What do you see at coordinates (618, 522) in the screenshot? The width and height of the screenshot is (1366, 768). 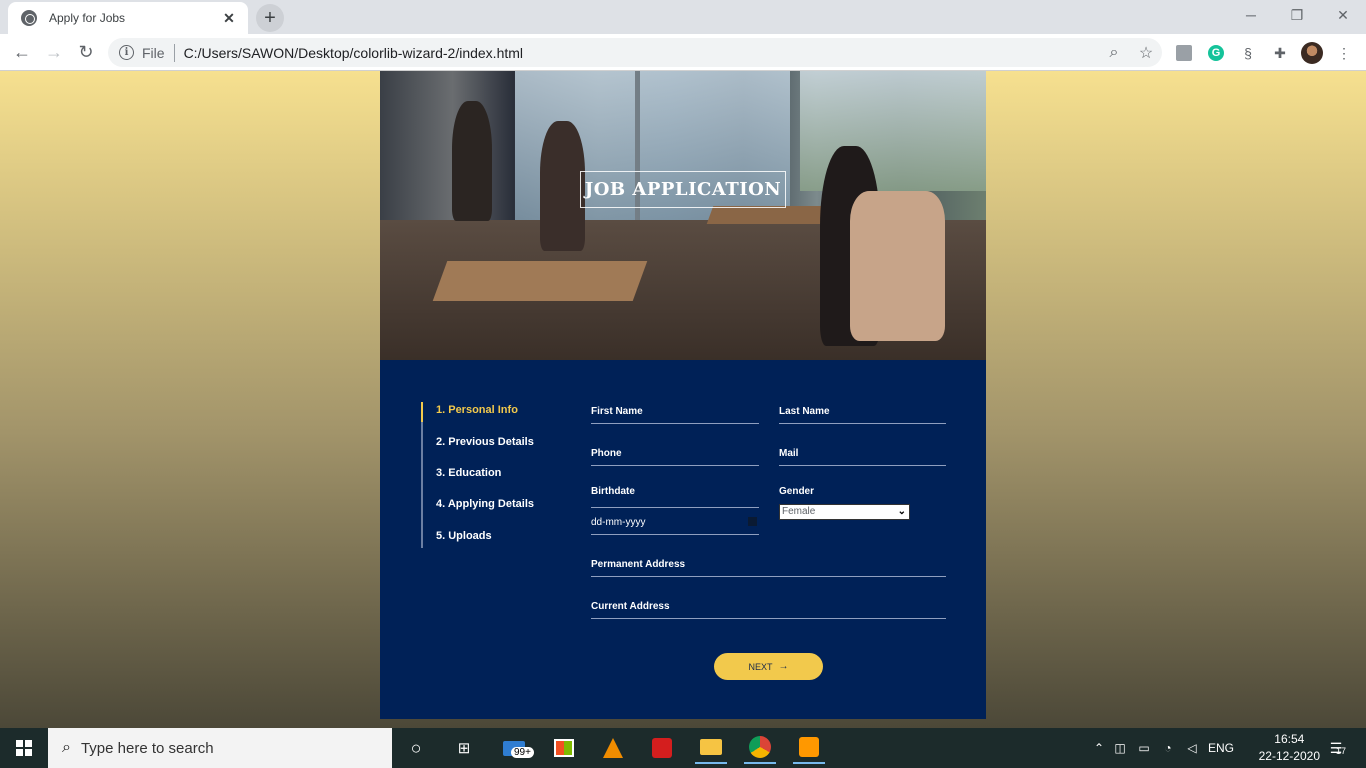 I see `birthdate-value: dd-mm-yyyy` at bounding box center [618, 522].